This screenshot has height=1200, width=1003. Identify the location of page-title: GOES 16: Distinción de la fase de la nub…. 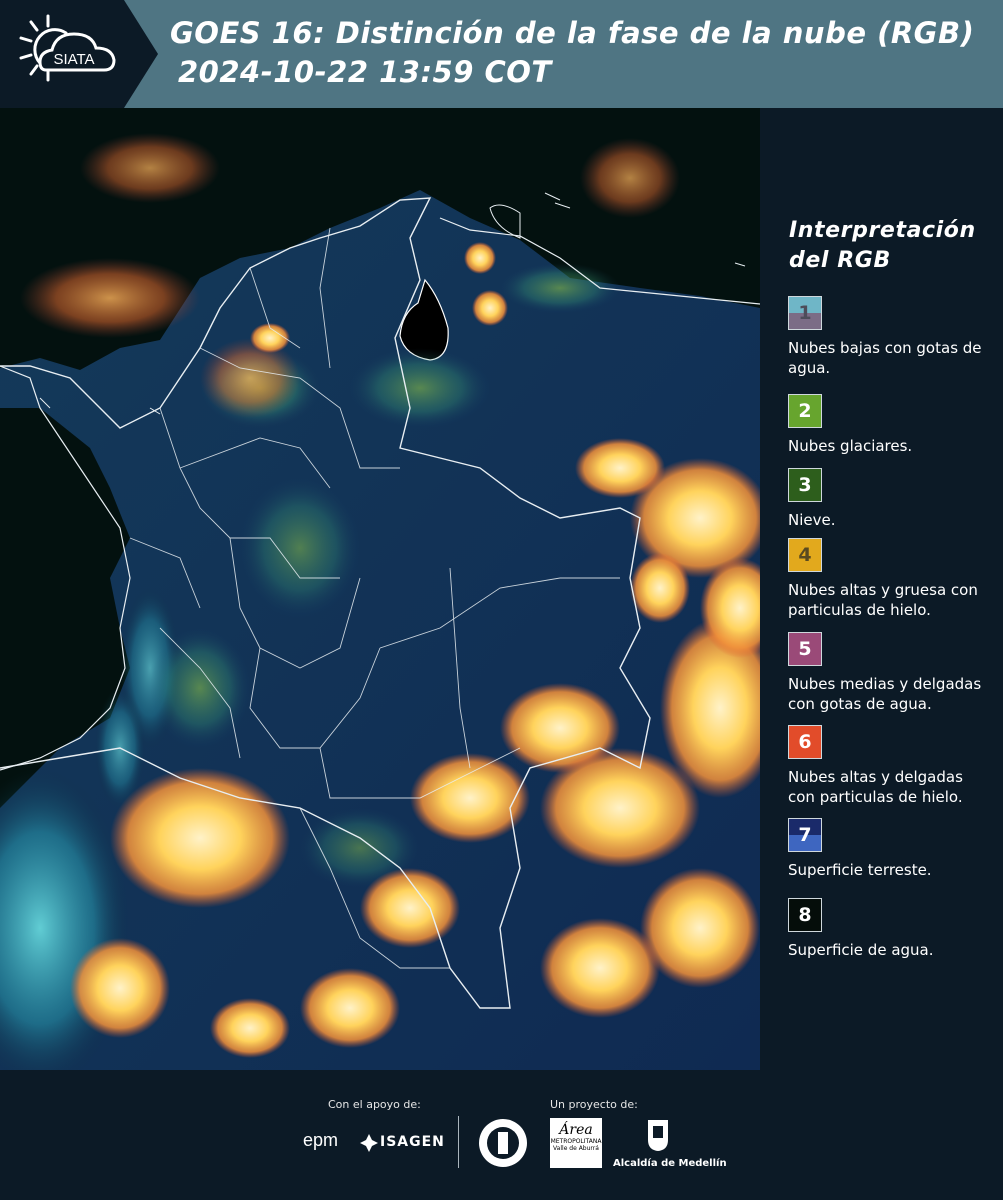
(572, 33).